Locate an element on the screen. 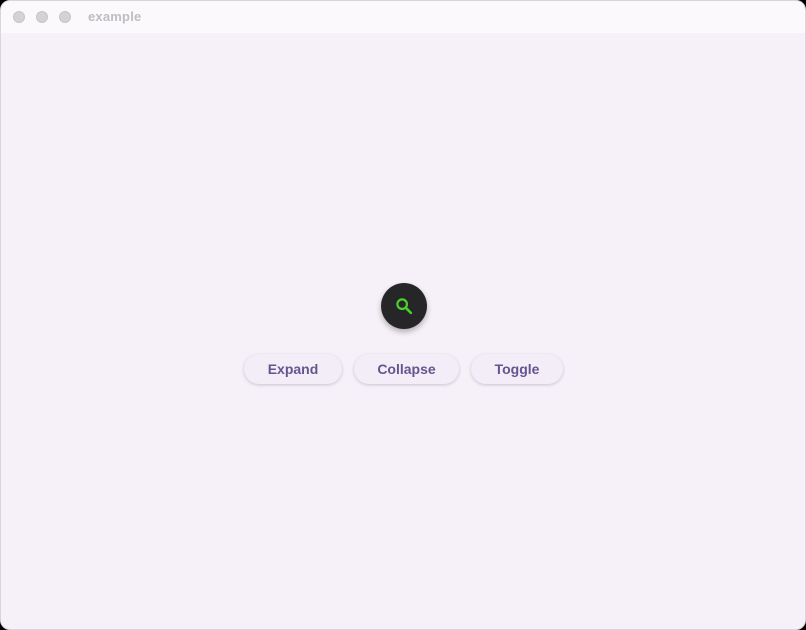 This screenshot has height=630, width=806. maximize-window-button is located at coordinates (65, 17).